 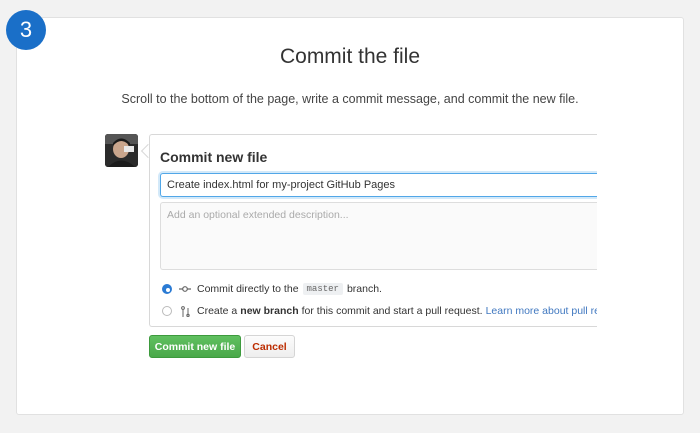 I want to click on branch-name-code: master, so click(x=322, y=289).